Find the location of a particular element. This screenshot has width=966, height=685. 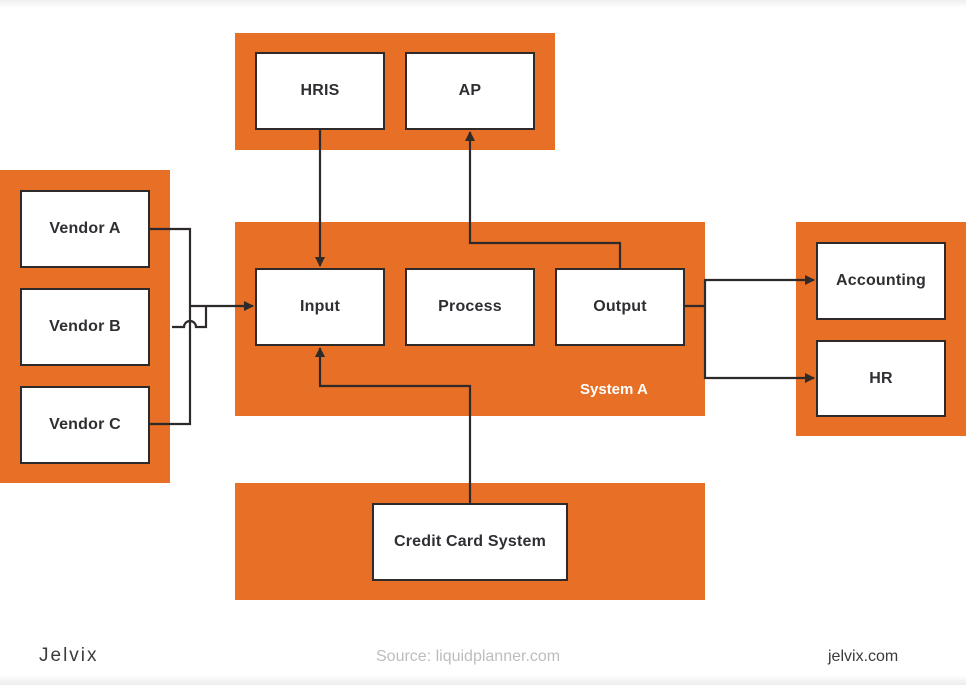

edge-creditcard-input is located at coordinates (393, 425).